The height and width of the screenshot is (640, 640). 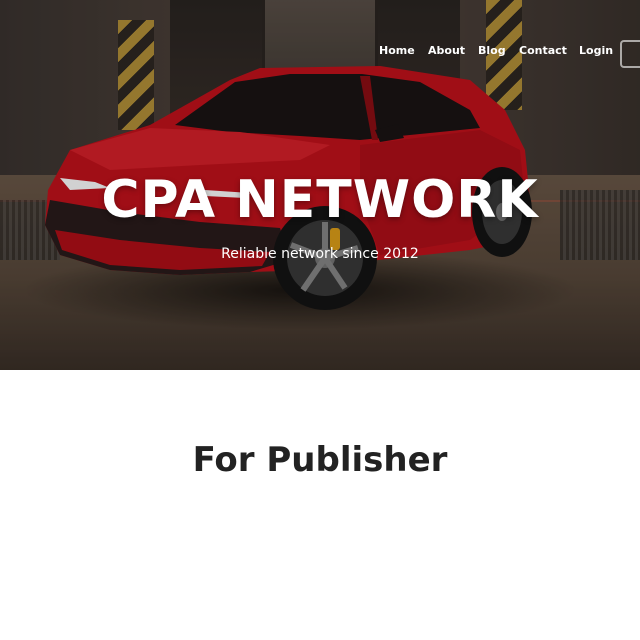 What do you see at coordinates (320, 254) in the screenshot?
I see `hero-subtitle: Reliable network since 2012` at bounding box center [320, 254].